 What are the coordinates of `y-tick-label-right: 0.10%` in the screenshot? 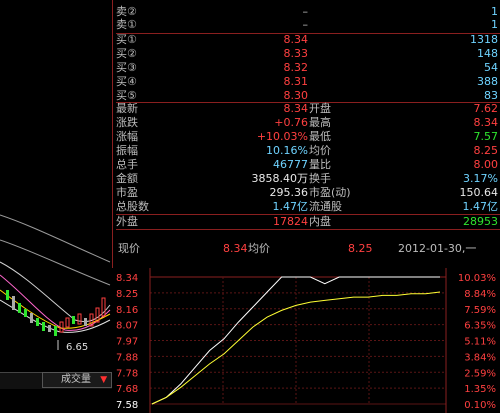 It's located at (480, 405).